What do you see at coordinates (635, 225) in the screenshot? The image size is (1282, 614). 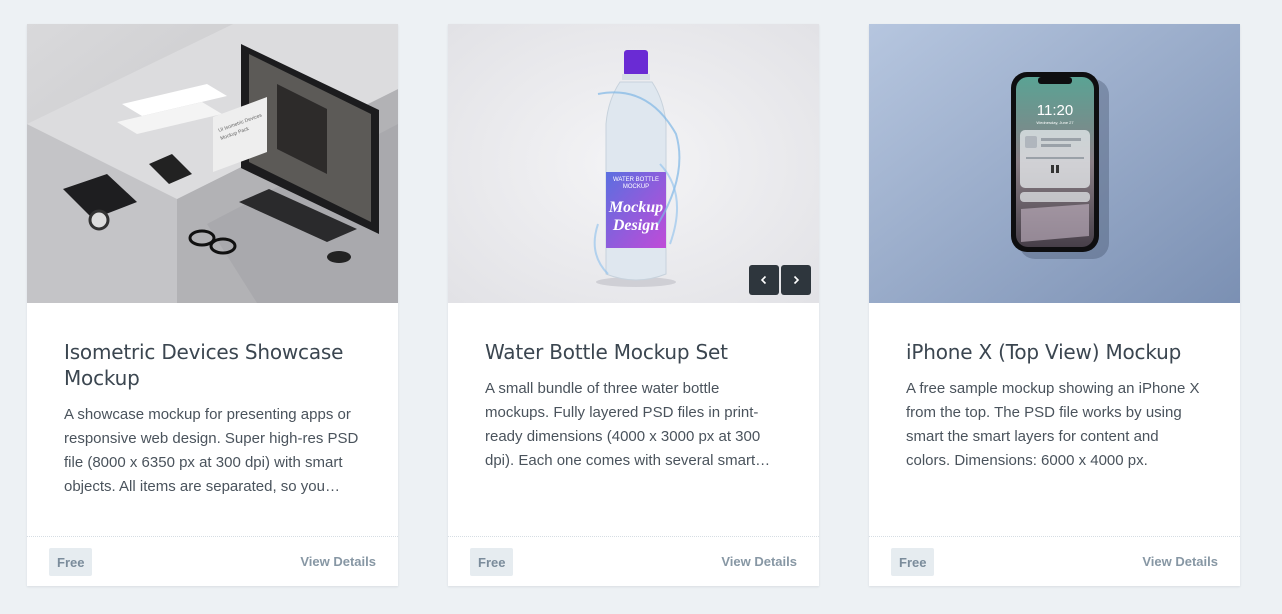 I see `bottle-label-text: Design` at bounding box center [635, 225].